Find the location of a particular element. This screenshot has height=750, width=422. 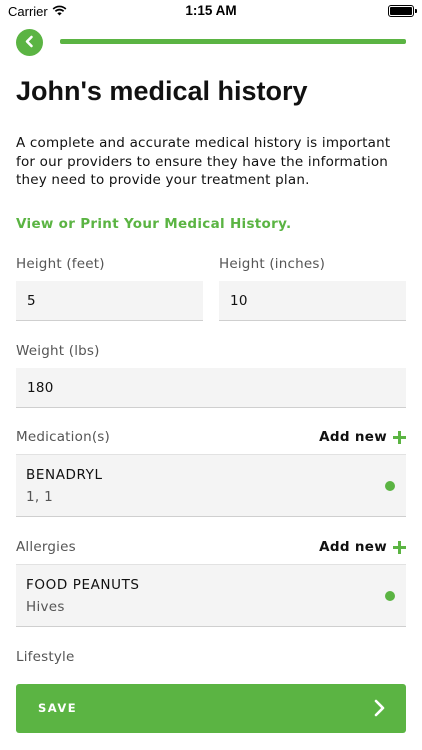

medications-header: Medication(s) Add new is located at coordinates (211, 439).